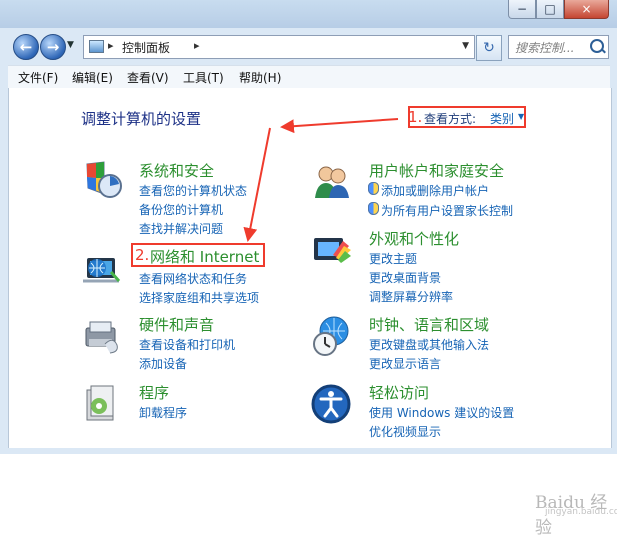  Describe the element at coordinates (550, 9) in the screenshot. I see `maximize-button: □` at that location.